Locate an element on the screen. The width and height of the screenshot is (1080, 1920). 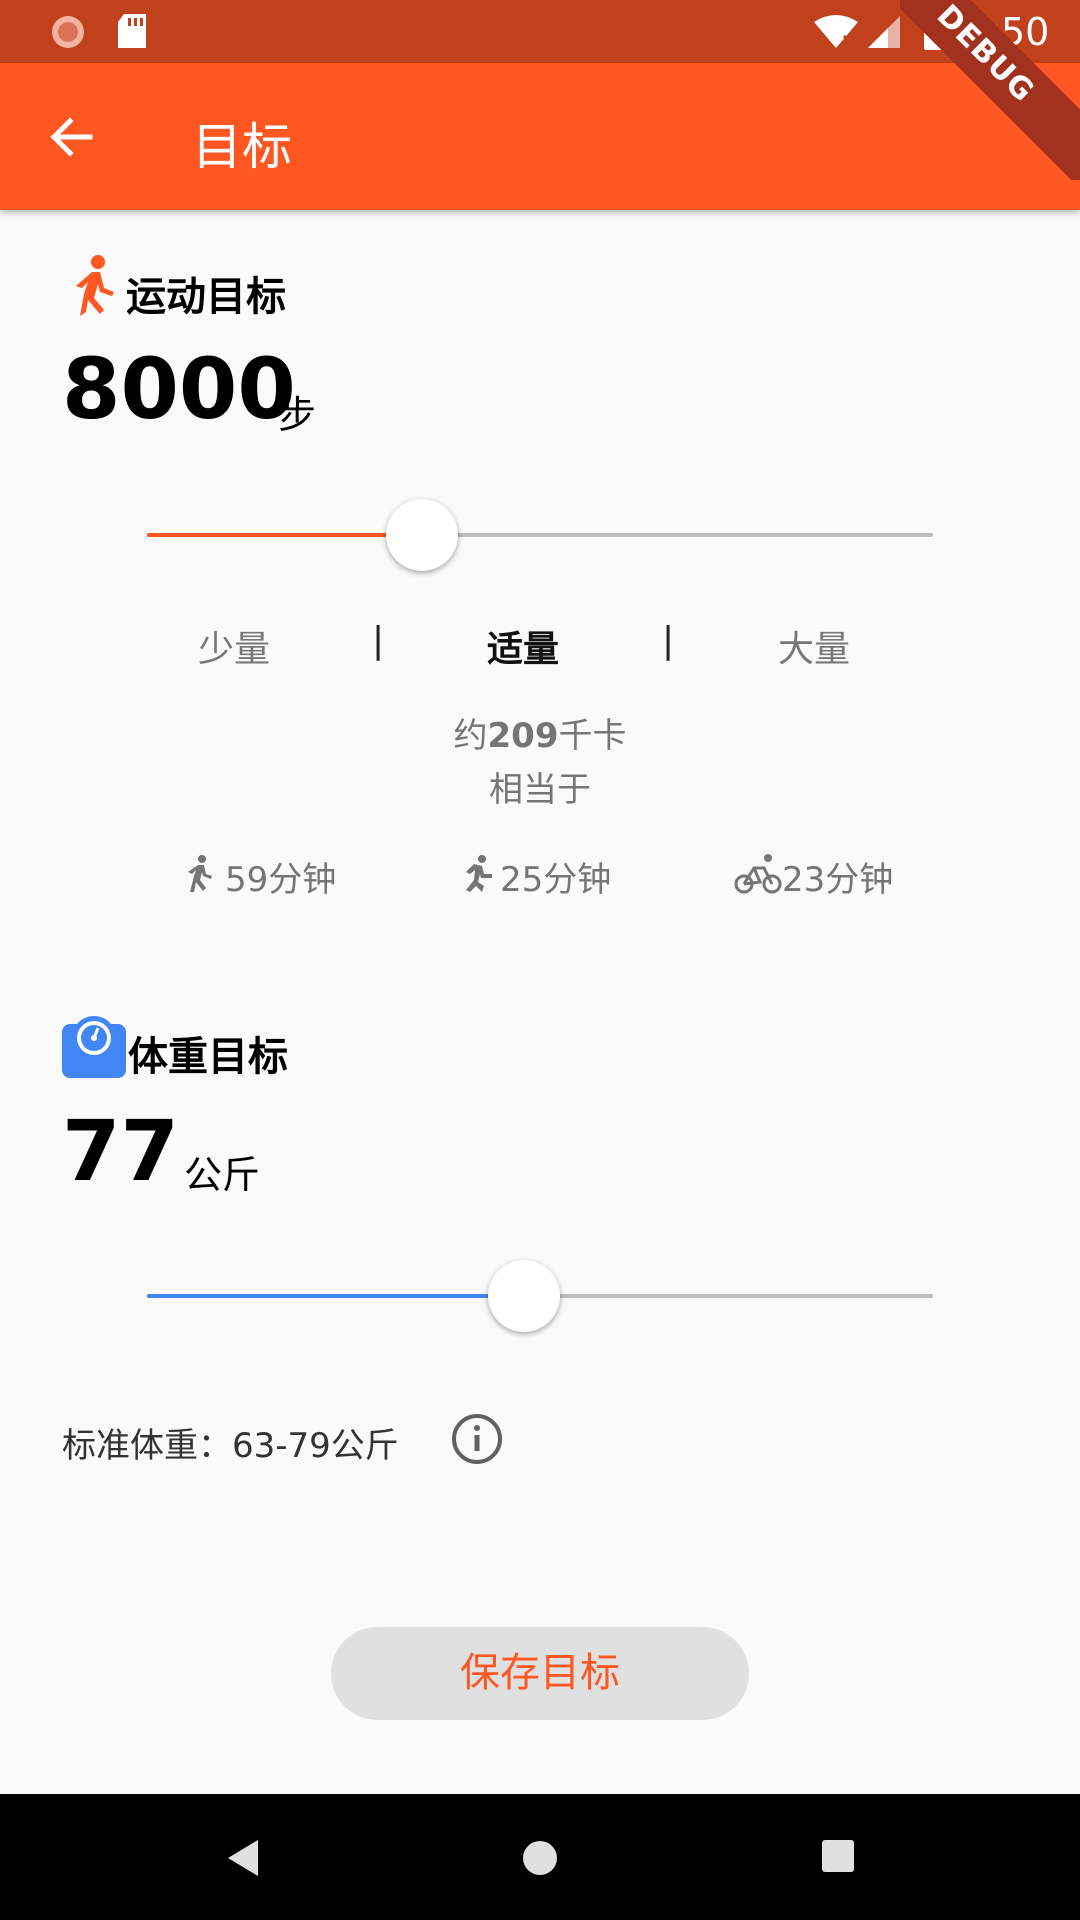
weight-slider-active-track is located at coordinates (336, 1296).